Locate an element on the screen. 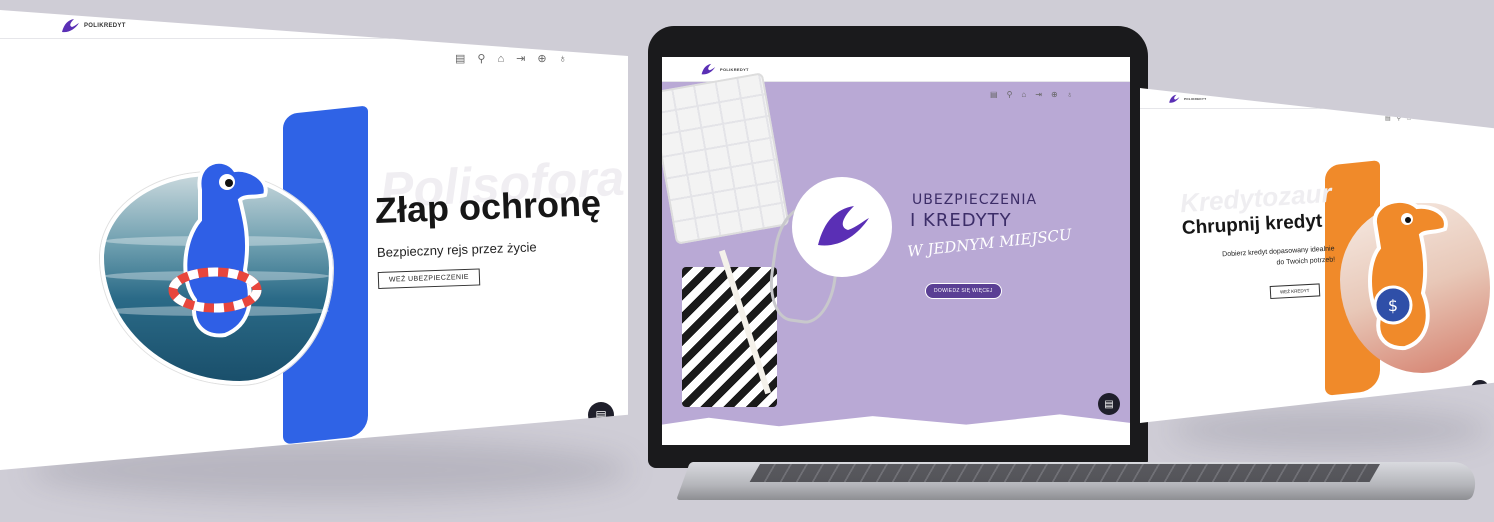 The width and height of the screenshot is (1494, 522). blue-dinosaur-mascot-icon is located at coordinates (218, 248).